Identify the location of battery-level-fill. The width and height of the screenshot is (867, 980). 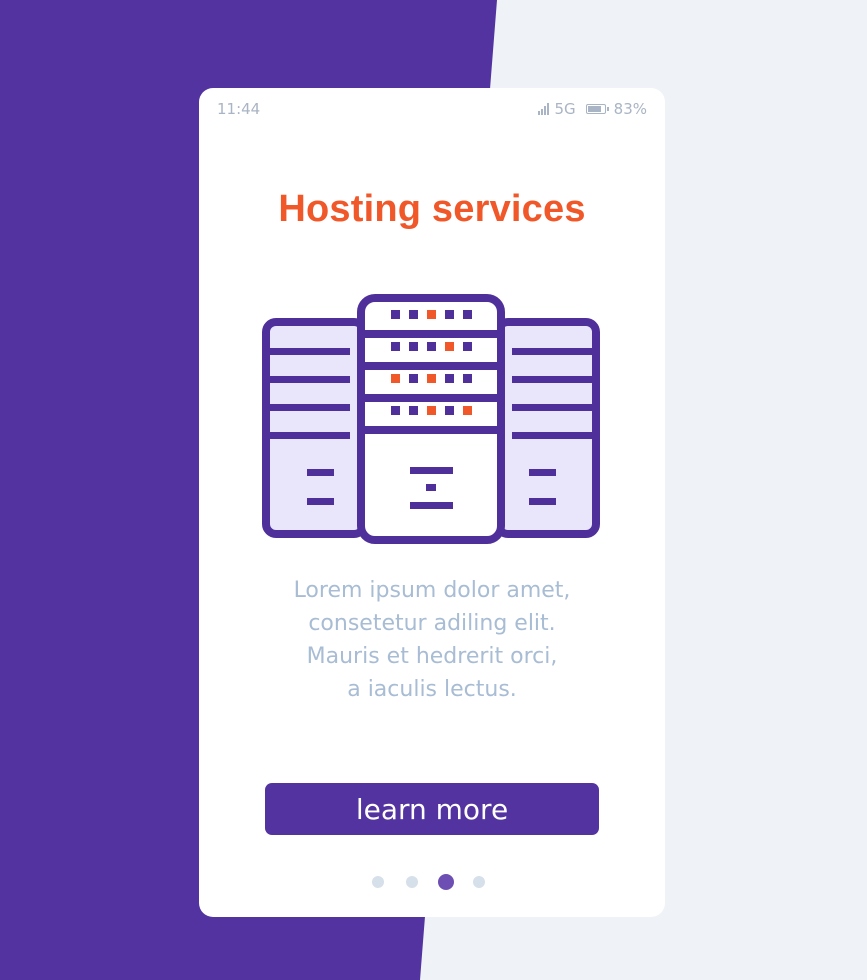
(594, 109).